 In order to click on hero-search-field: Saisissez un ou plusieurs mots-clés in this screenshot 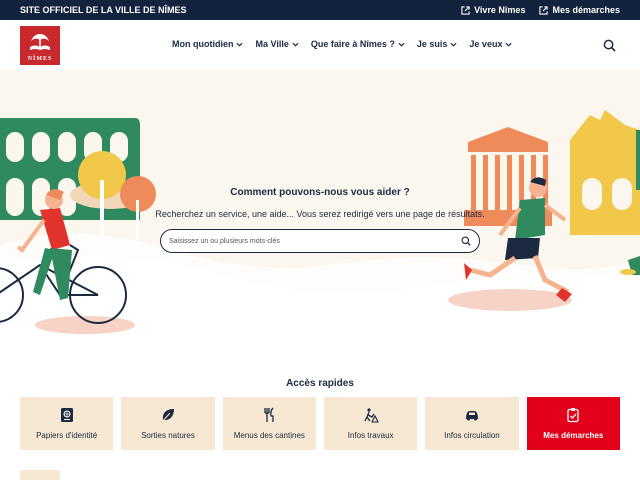, I will do `click(320, 241)`.